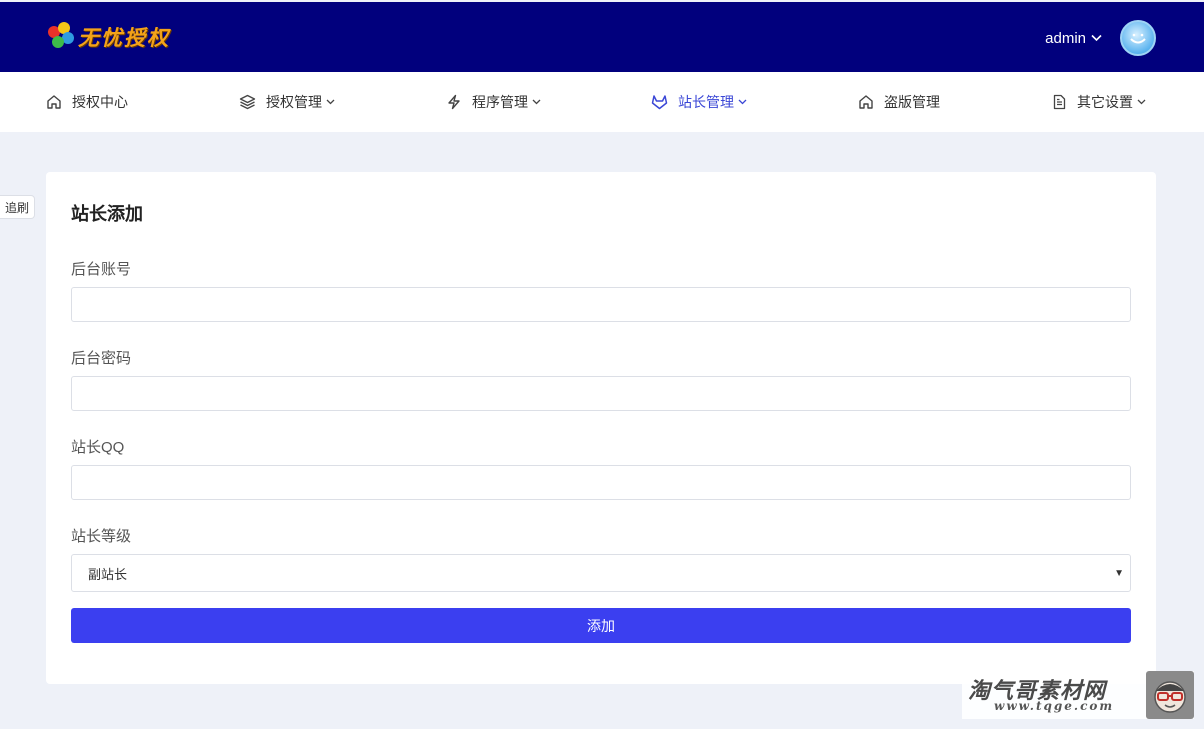  Describe the element at coordinates (17, 207) in the screenshot. I see `side-tab-button: 追刷` at that location.